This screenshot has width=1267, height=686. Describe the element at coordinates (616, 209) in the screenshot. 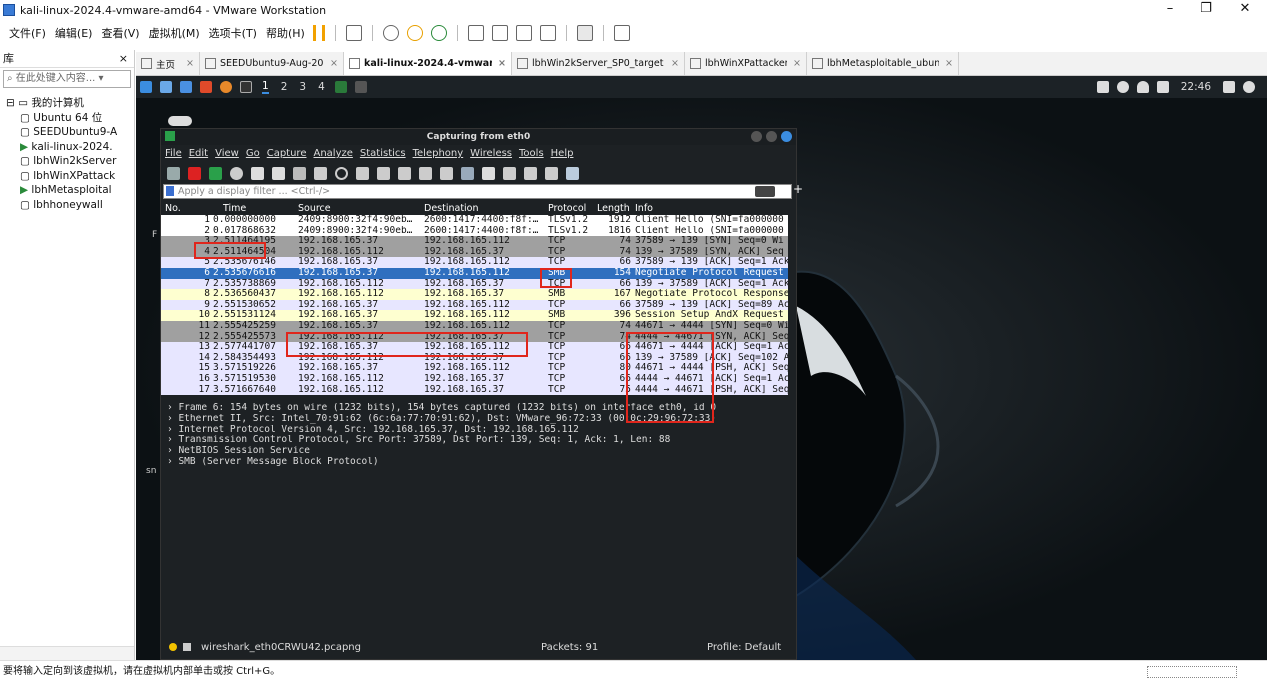

I see `col-length: Length` at that location.